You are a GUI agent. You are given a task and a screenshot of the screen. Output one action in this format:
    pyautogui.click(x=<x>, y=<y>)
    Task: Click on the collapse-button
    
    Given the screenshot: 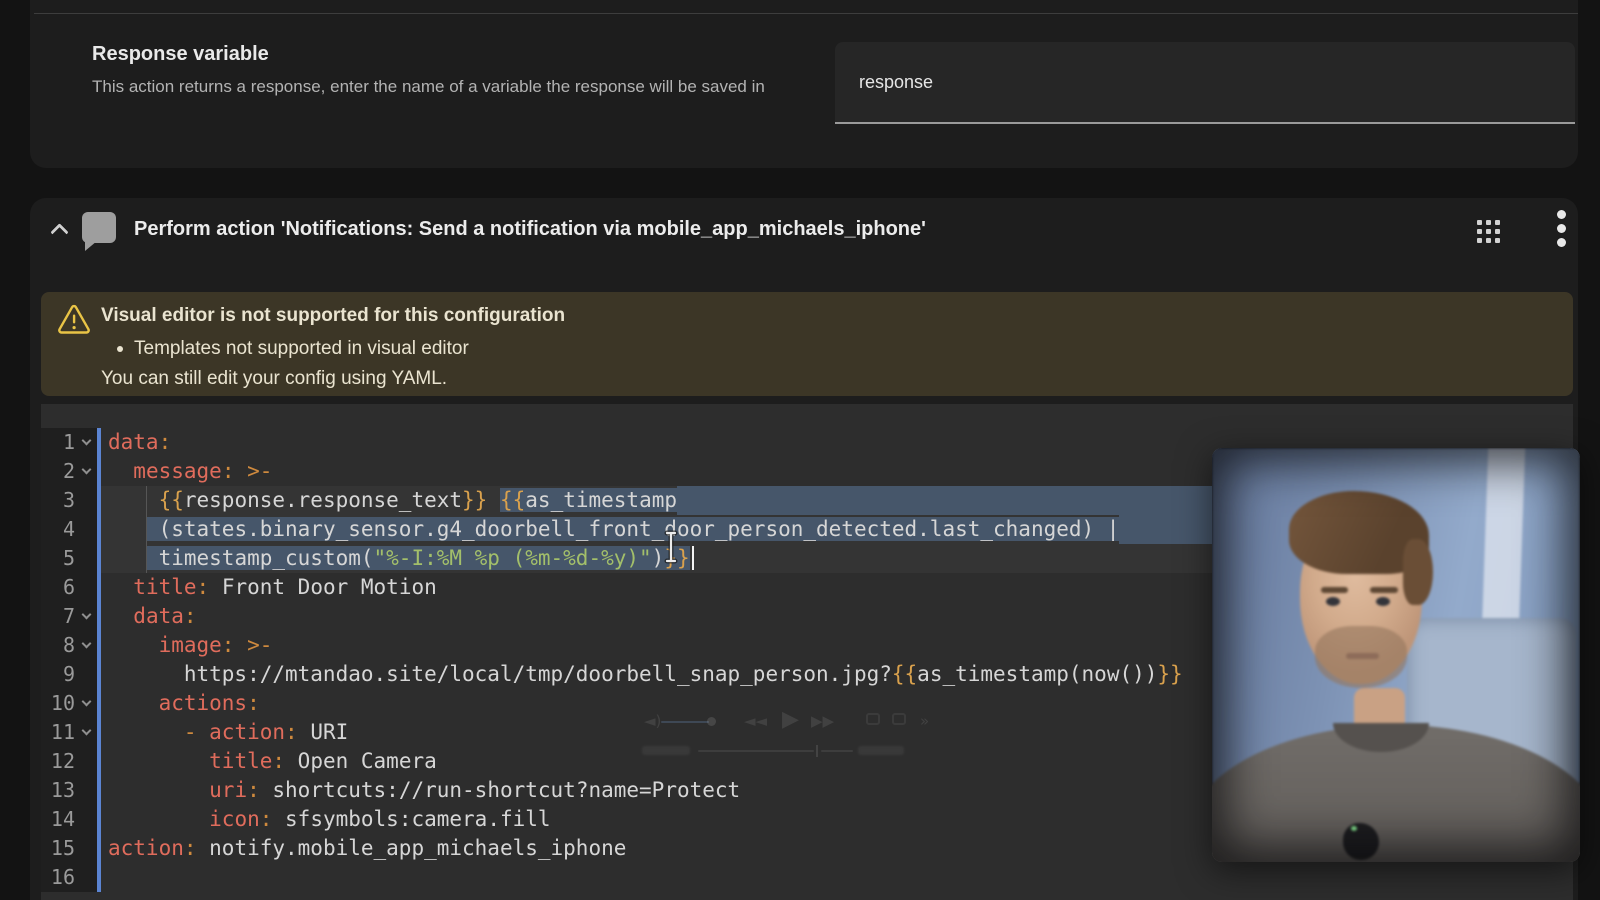 What is the action you would take?
    pyautogui.click(x=59, y=229)
    